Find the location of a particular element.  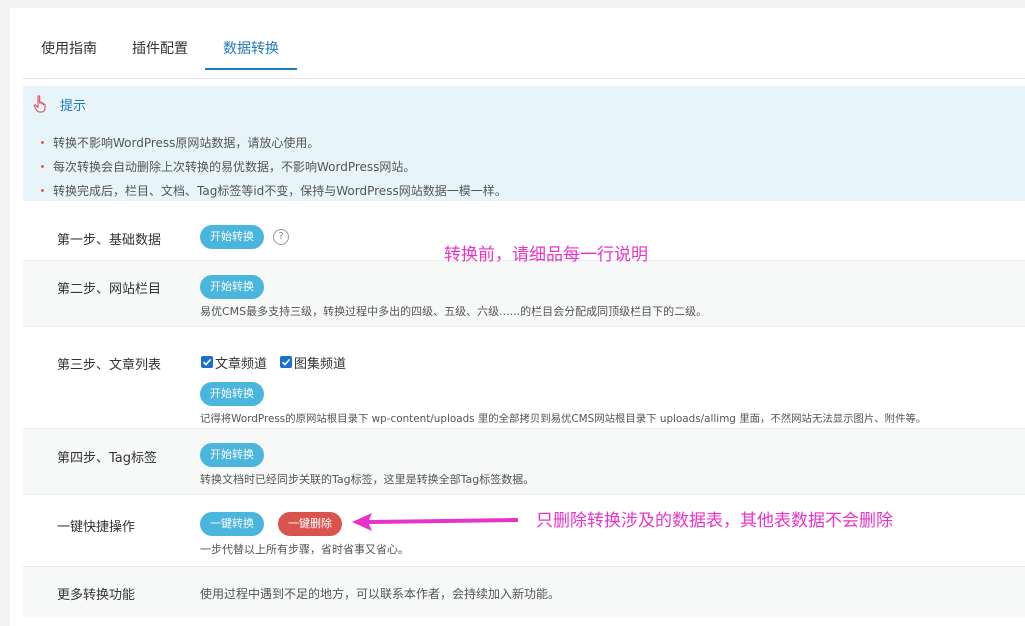

question-circle-icon: ? is located at coordinates (281, 237).